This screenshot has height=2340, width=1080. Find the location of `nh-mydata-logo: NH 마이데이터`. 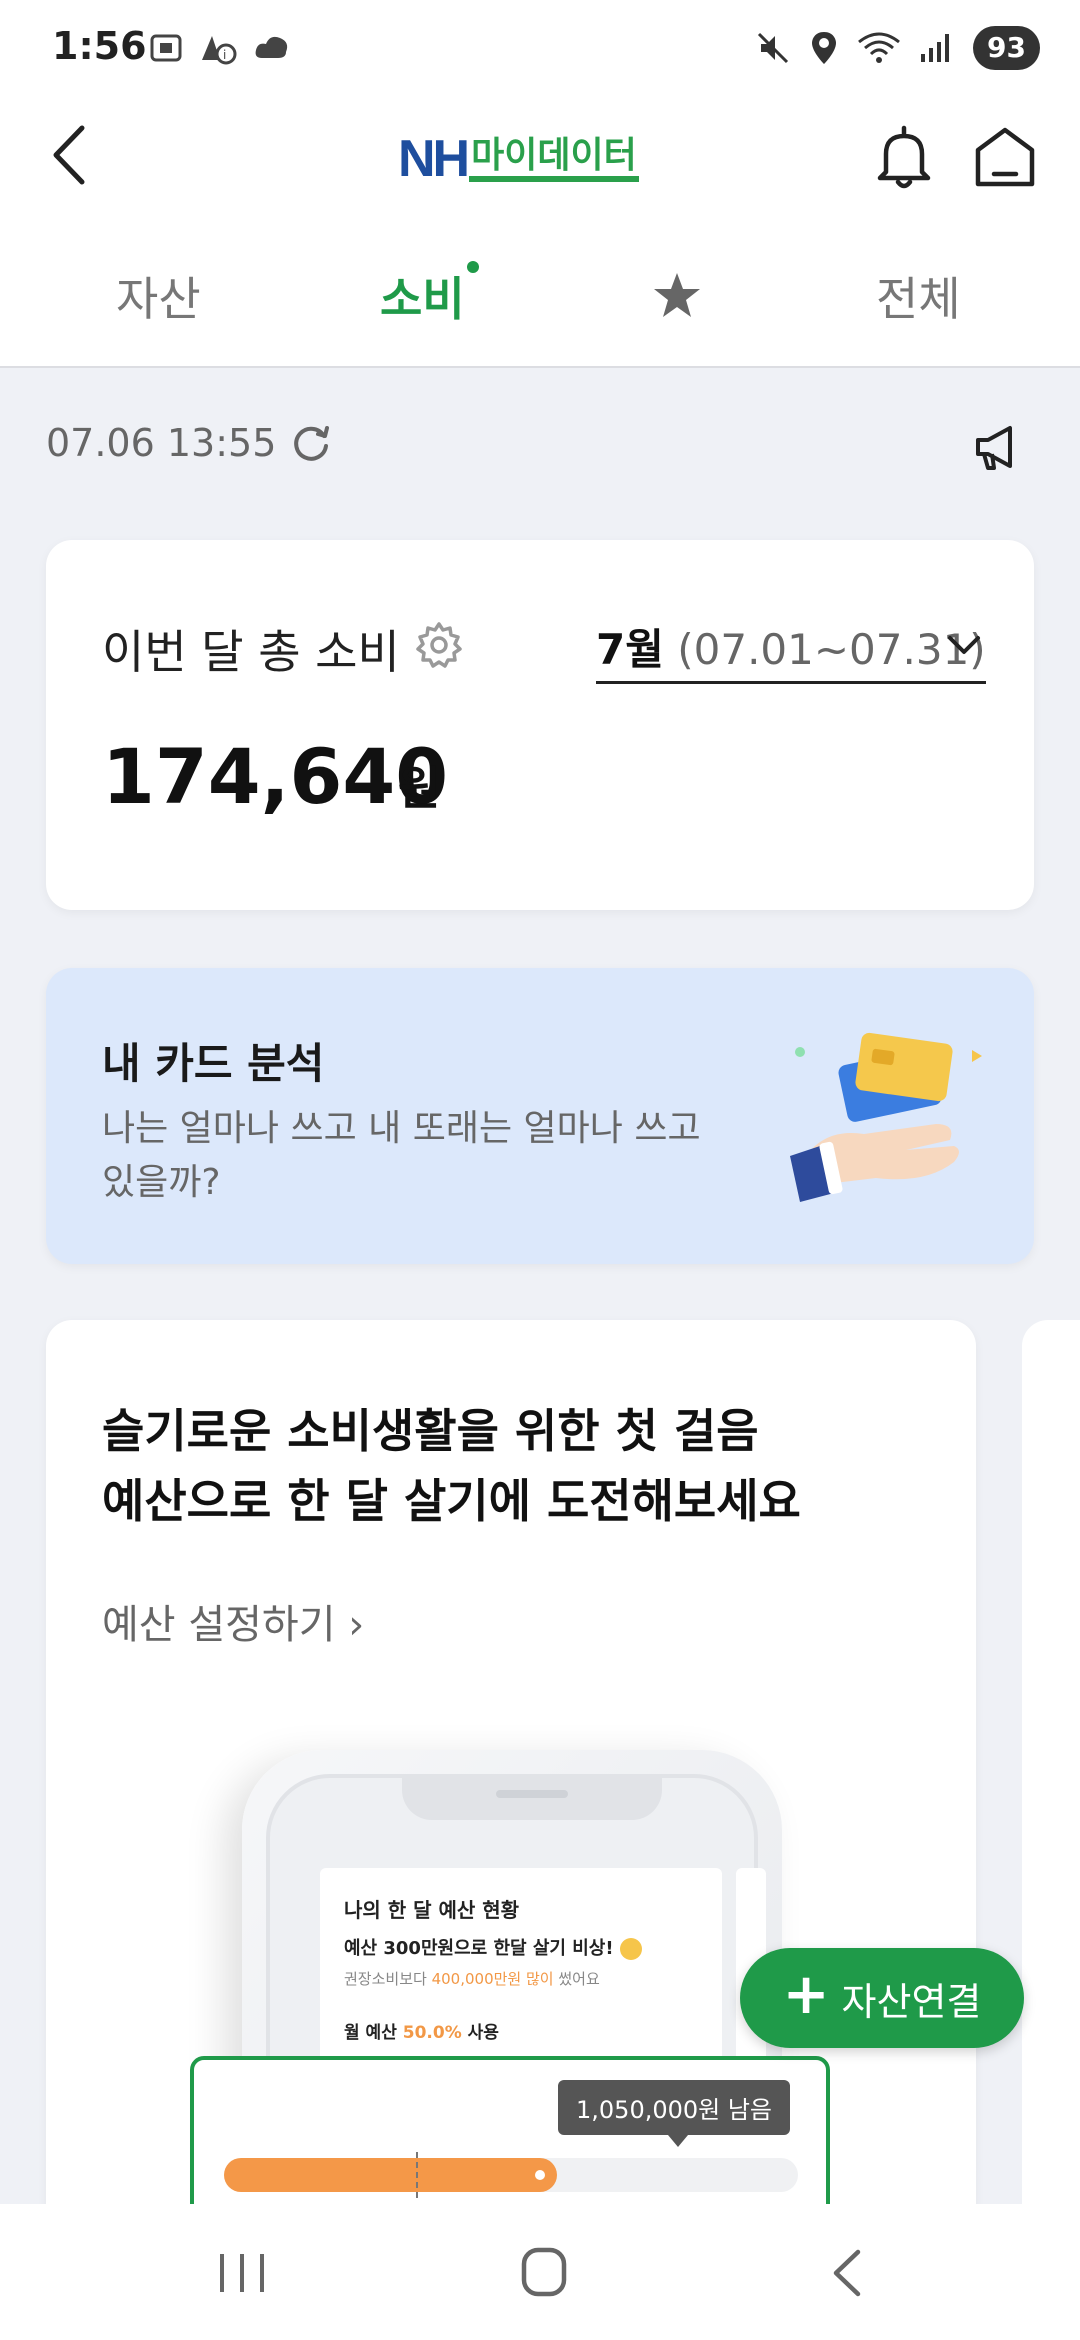

nh-mydata-logo: NH 마이데이터 is located at coordinates (518, 159).